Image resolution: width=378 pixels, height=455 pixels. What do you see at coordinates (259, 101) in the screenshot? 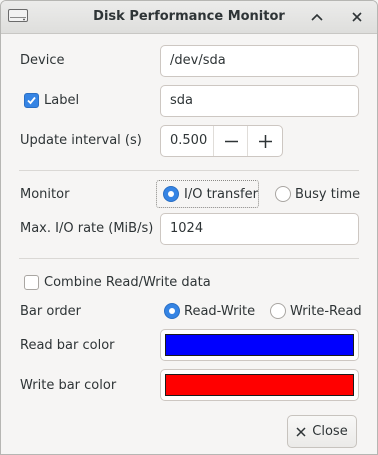
I see `label-field: sda` at bounding box center [259, 101].